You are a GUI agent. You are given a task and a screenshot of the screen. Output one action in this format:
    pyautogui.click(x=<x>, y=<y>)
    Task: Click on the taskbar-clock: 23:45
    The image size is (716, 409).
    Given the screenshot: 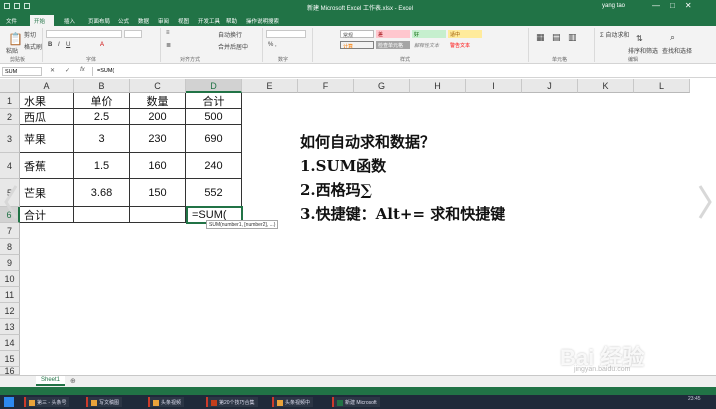 What is the action you would take?
    pyautogui.click(x=694, y=399)
    